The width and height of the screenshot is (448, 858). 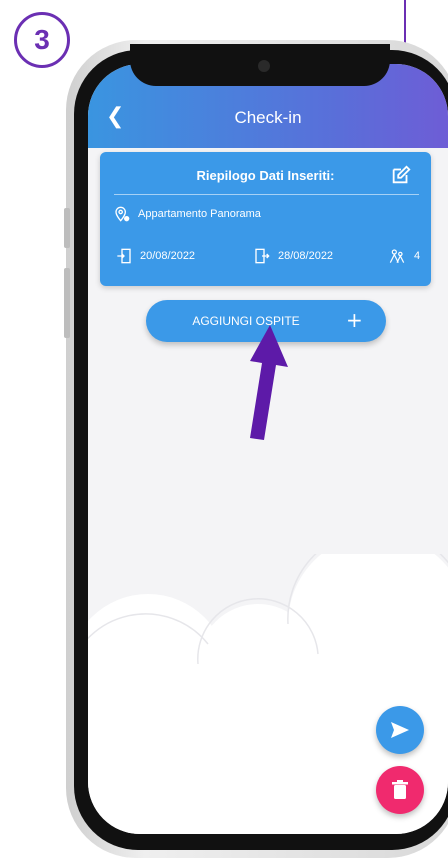 I want to click on pointer-arrow, so click(x=269, y=382).